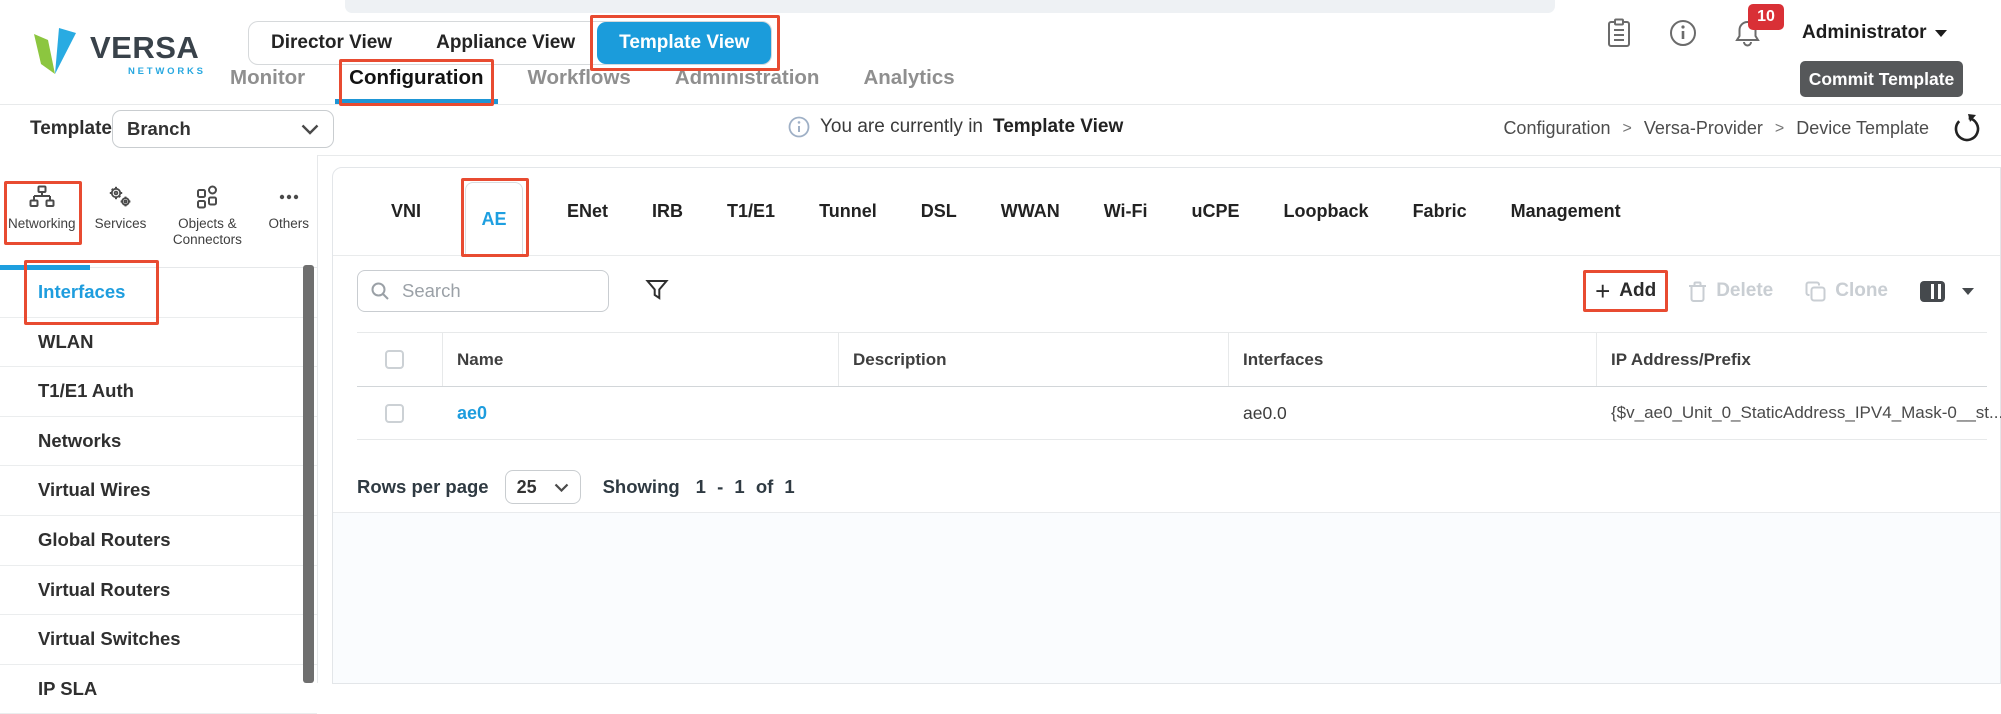 The image size is (2001, 714). Describe the element at coordinates (223, 129) in the screenshot. I see `template-select: Branch` at that location.